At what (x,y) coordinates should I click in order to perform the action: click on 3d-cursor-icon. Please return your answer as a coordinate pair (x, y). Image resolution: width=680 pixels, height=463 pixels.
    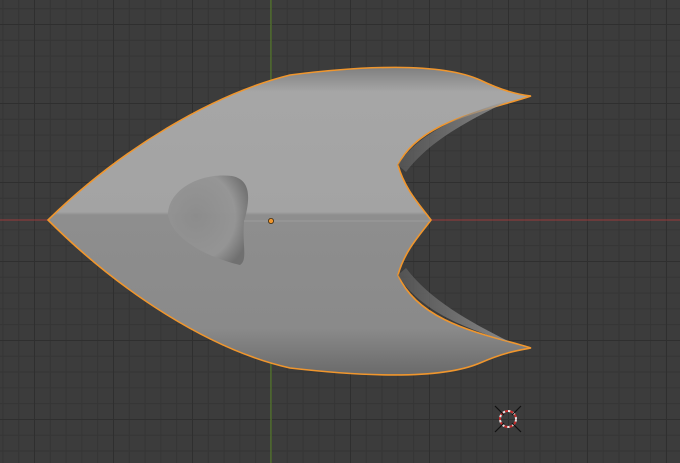
    Looking at the image, I should click on (508, 419).